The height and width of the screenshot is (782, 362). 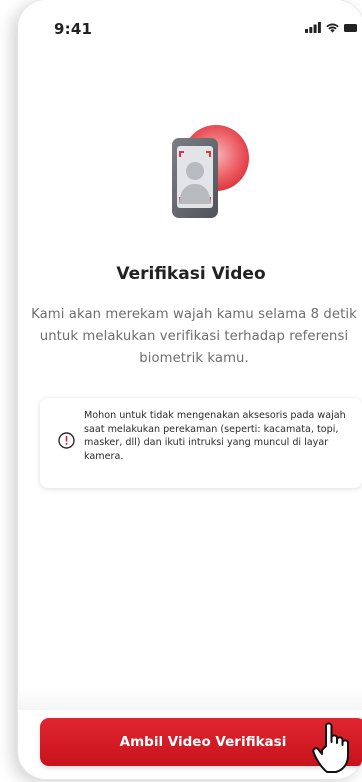 I want to click on status-bar: 9:41, so click(x=190, y=24).